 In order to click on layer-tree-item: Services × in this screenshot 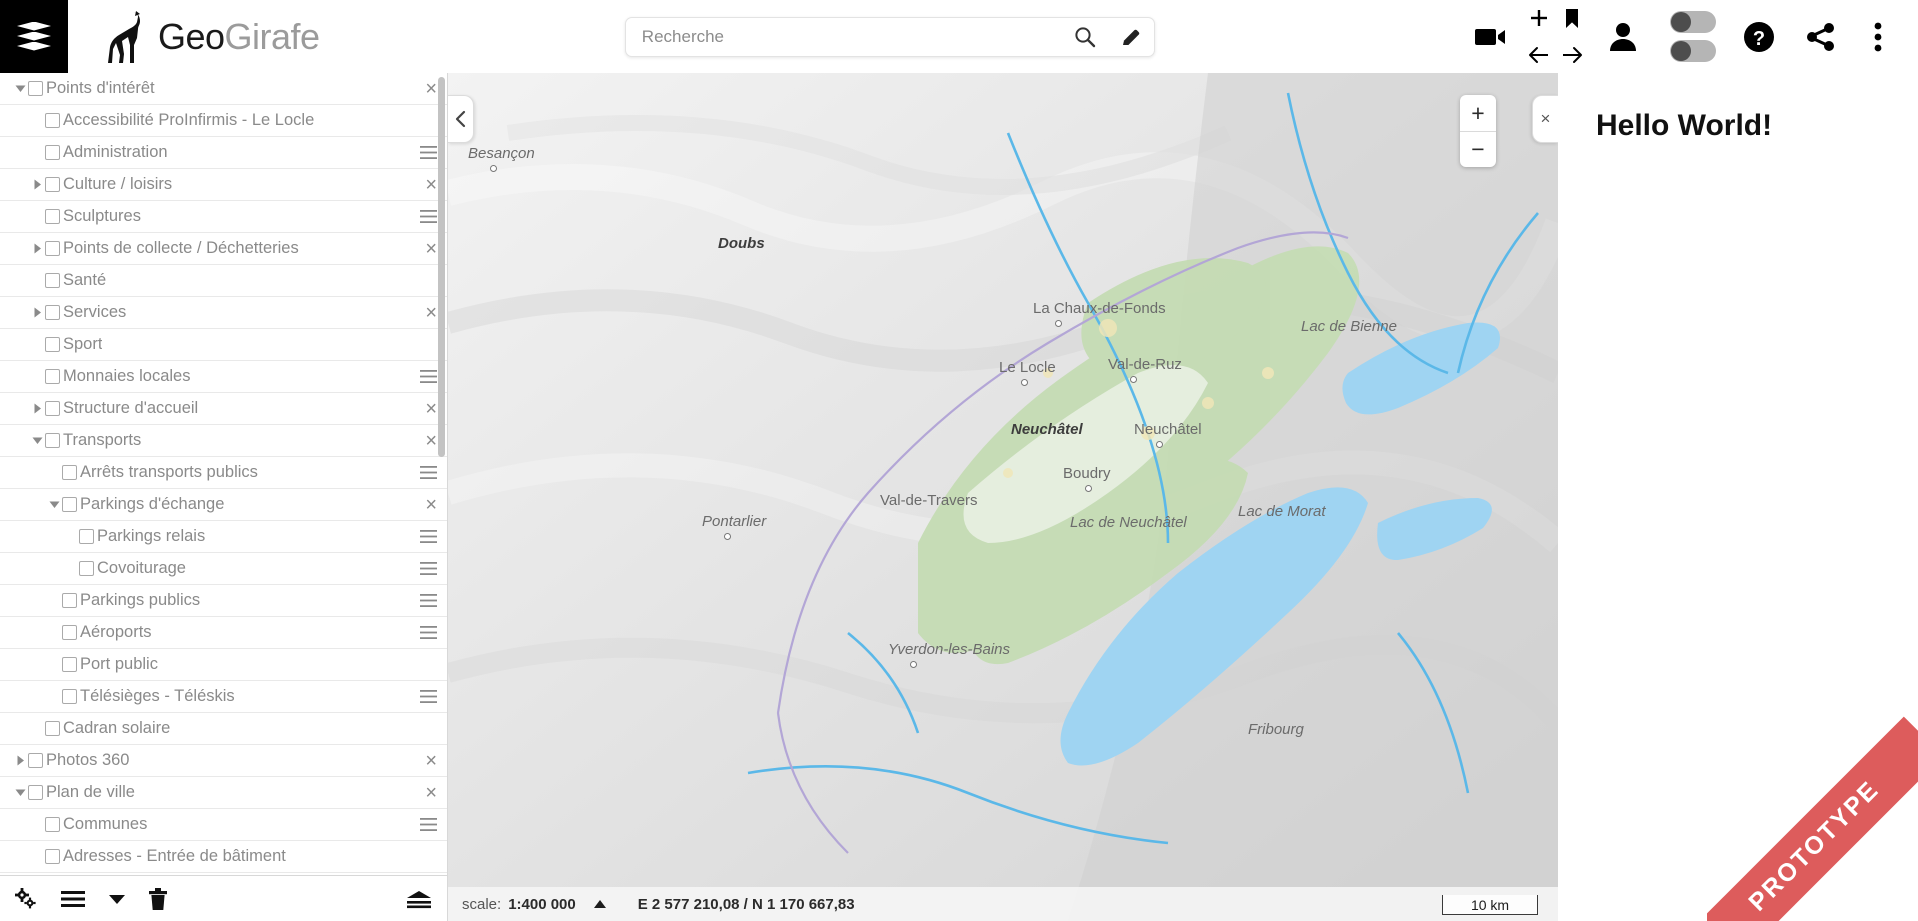, I will do `click(223, 313)`.